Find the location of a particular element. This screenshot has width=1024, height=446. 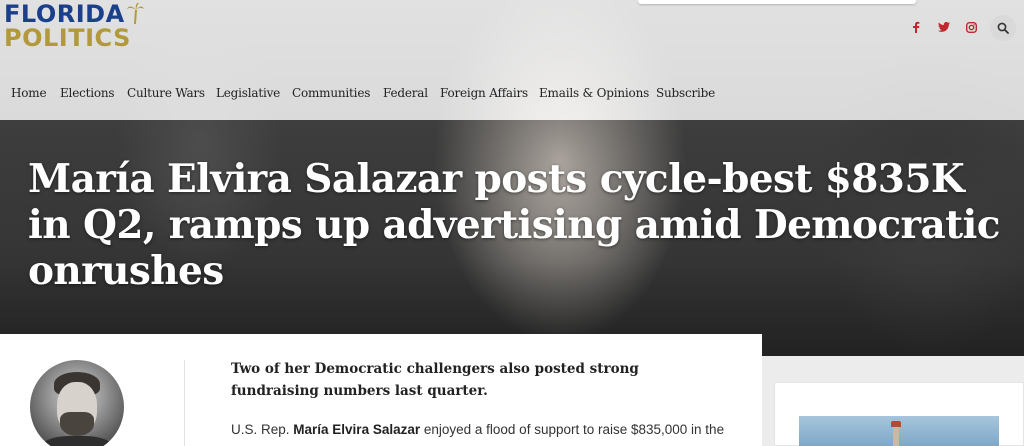

facebook-icon is located at coordinates (916, 27).